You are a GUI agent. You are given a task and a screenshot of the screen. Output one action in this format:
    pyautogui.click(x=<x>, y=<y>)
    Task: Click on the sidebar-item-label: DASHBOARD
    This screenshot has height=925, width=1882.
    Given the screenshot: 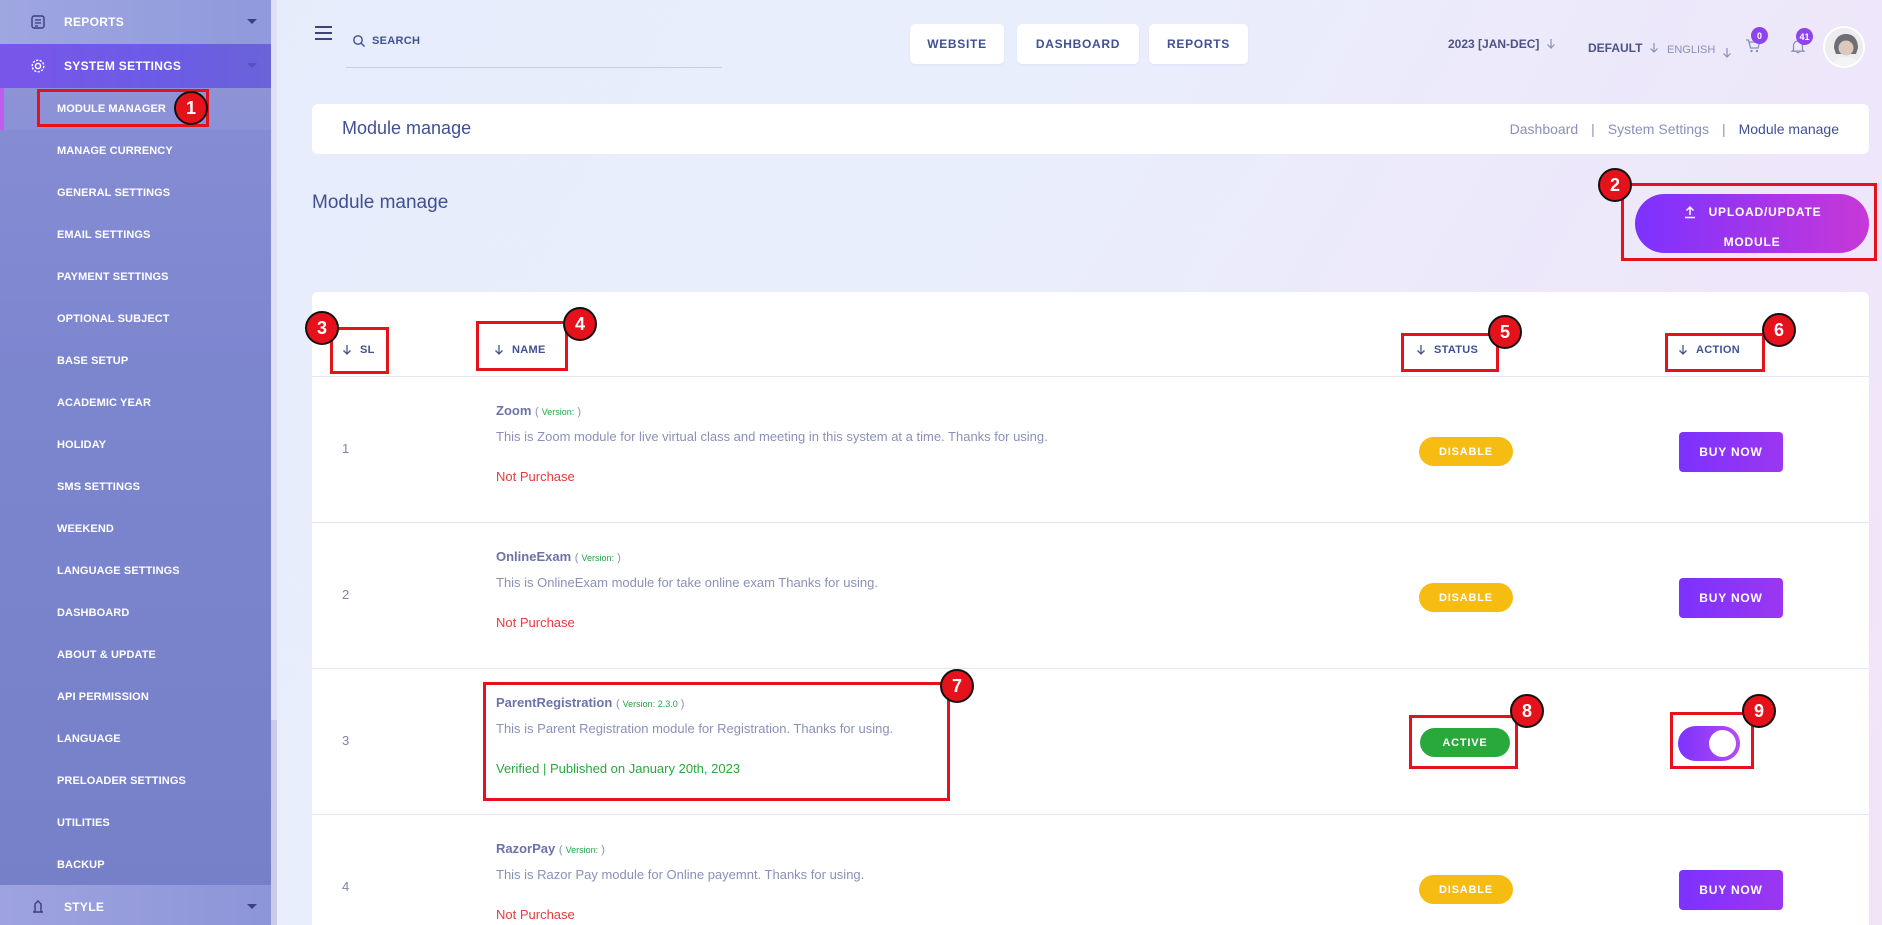 What is the action you would take?
    pyautogui.click(x=93, y=613)
    